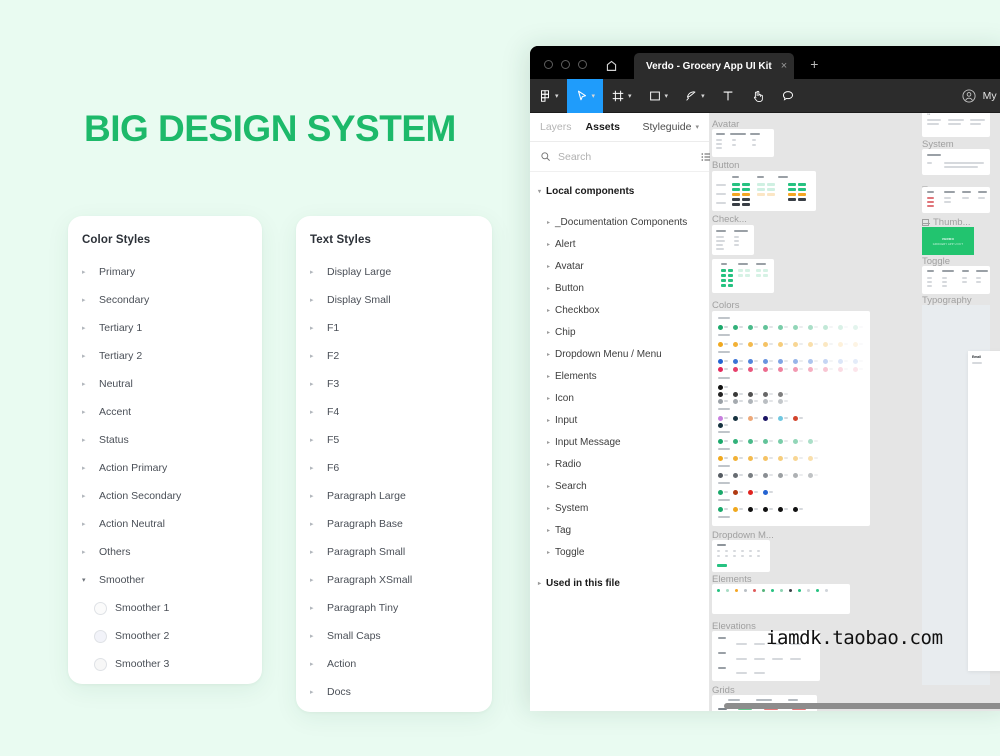 The image size is (1000, 756). What do you see at coordinates (621, 96) in the screenshot?
I see `frame-tool-icon: ▾` at bounding box center [621, 96].